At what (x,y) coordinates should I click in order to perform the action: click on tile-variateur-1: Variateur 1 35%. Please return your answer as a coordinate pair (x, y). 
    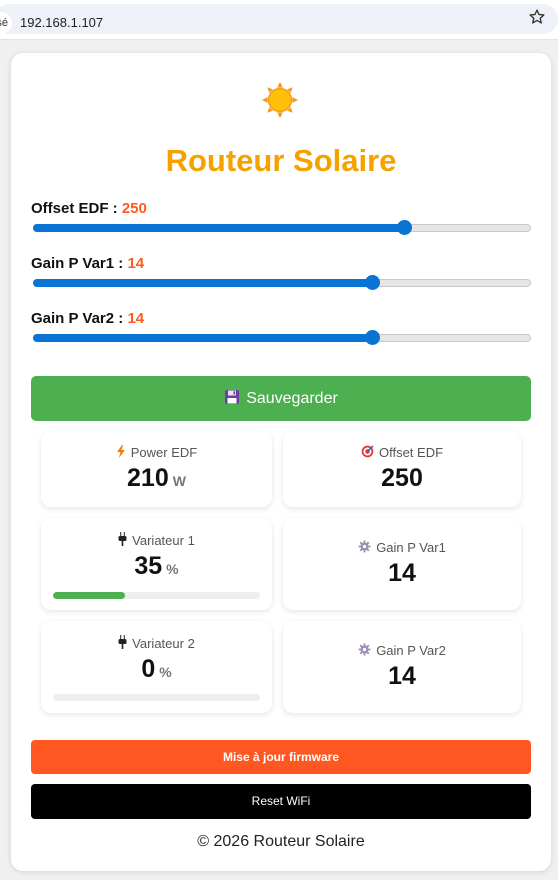
    Looking at the image, I should click on (156, 564).